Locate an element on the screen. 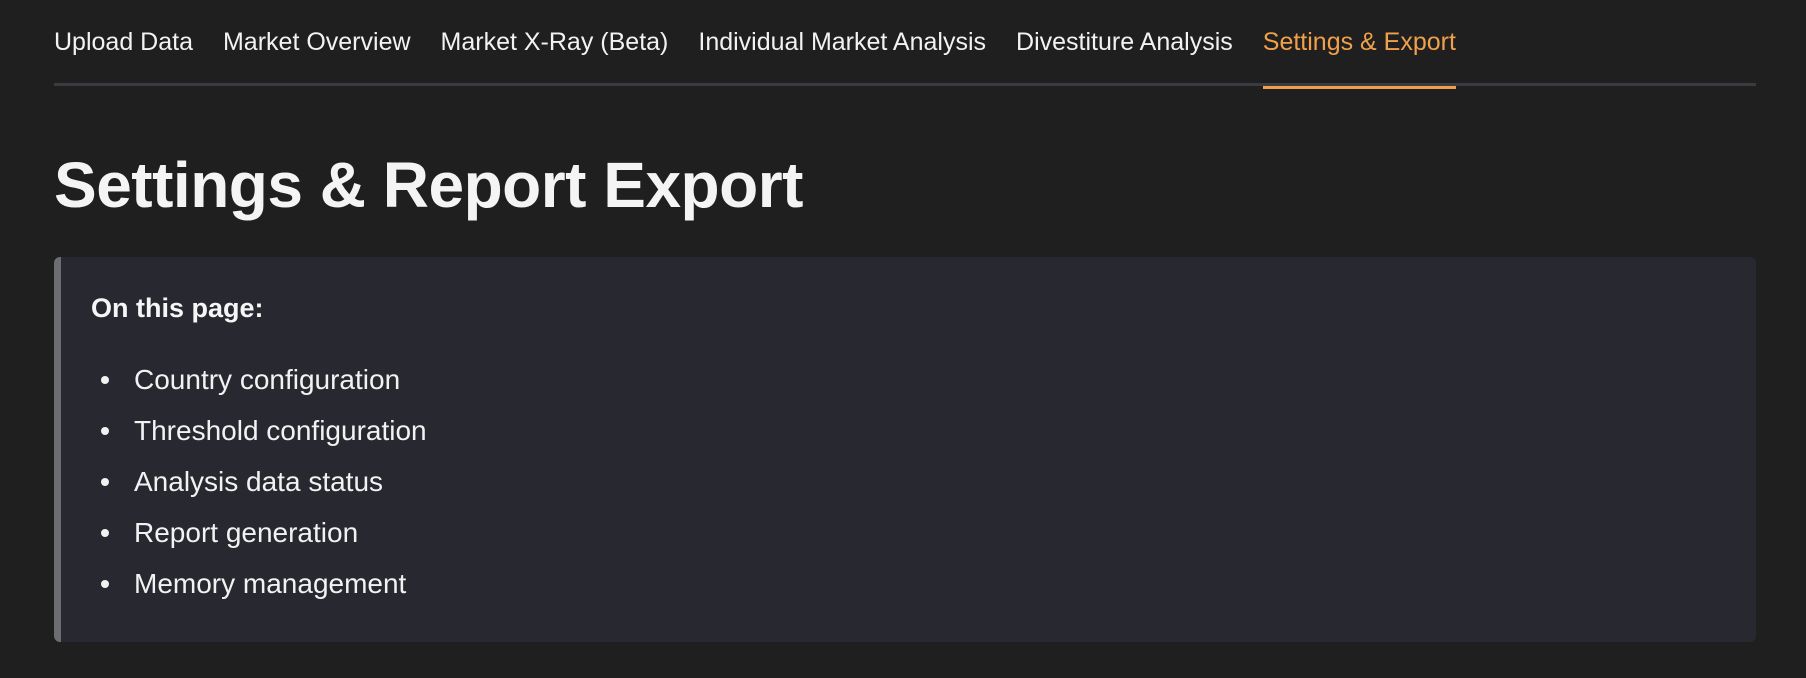  list-item-label: Analysis data status is located at coordinates (259, 481).